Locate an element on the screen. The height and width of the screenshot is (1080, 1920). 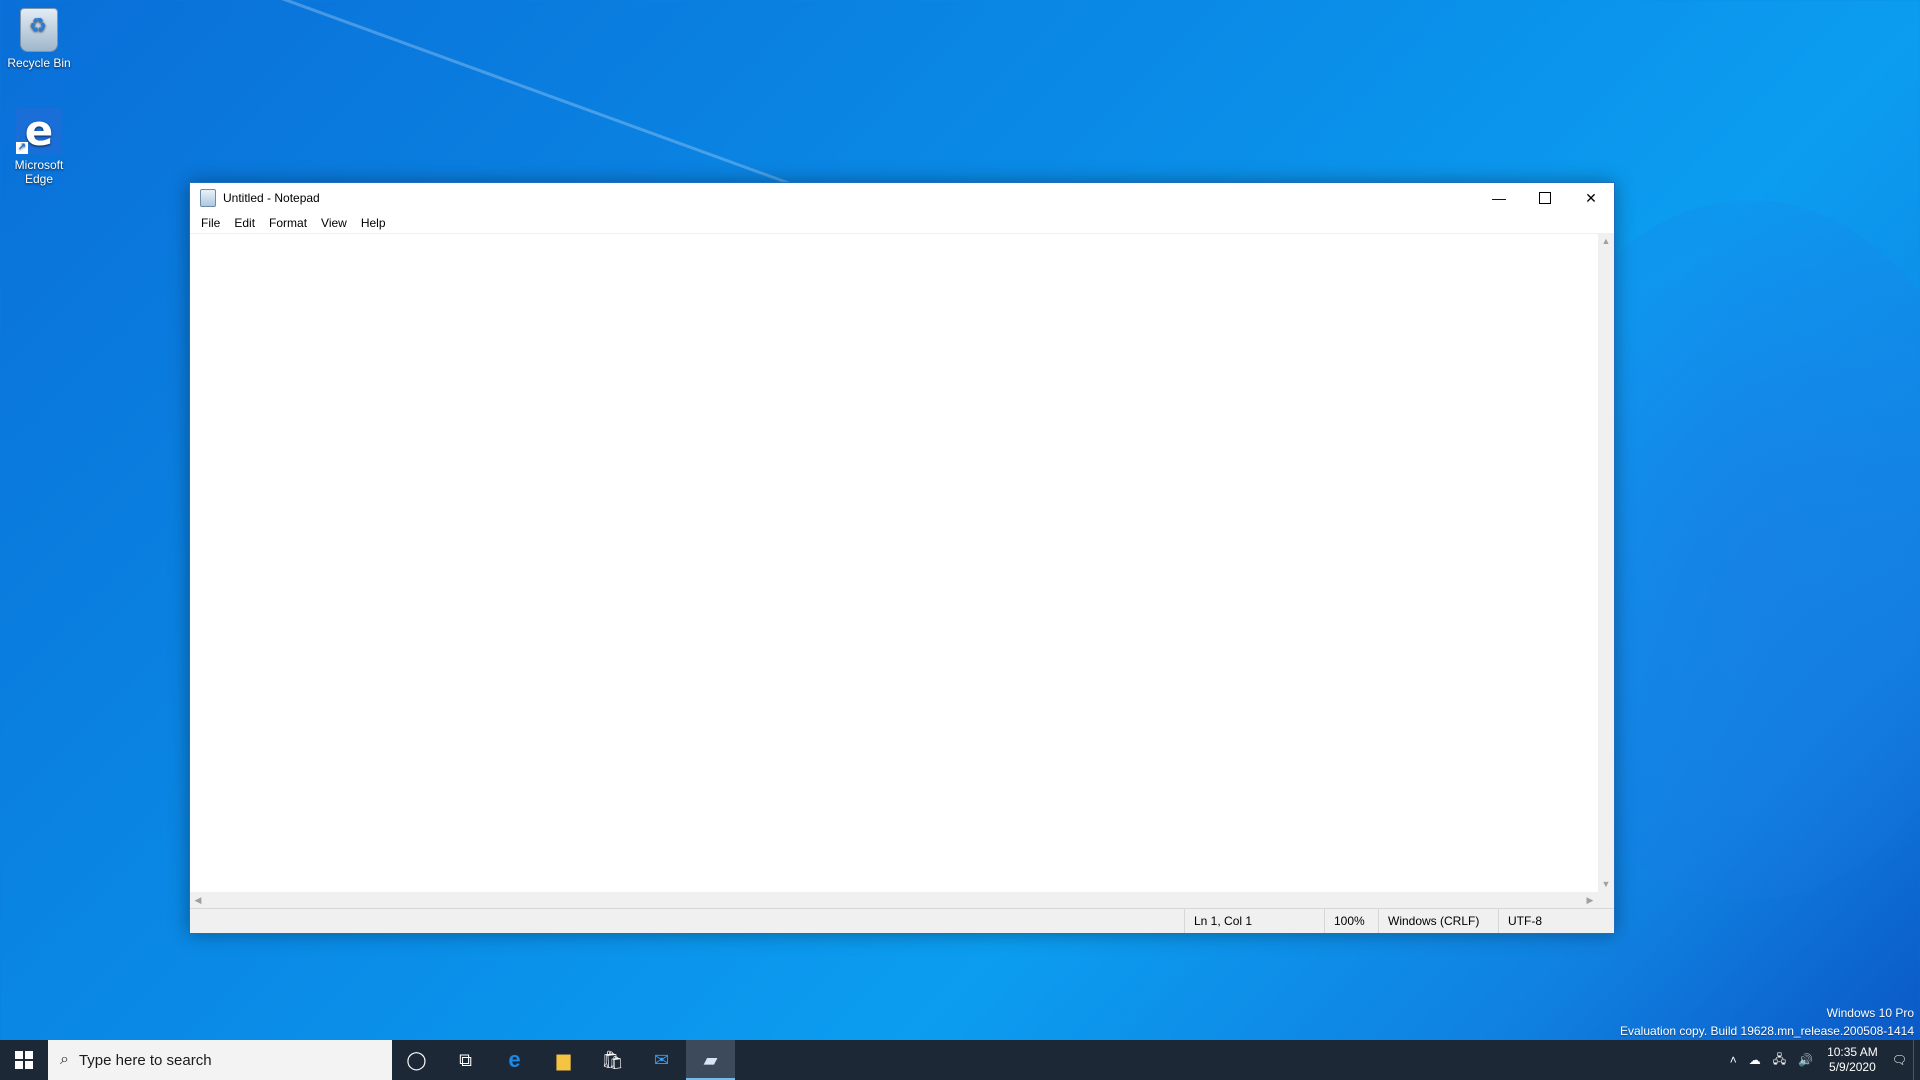
maximize-icon is located at coordinates (1545, 198).